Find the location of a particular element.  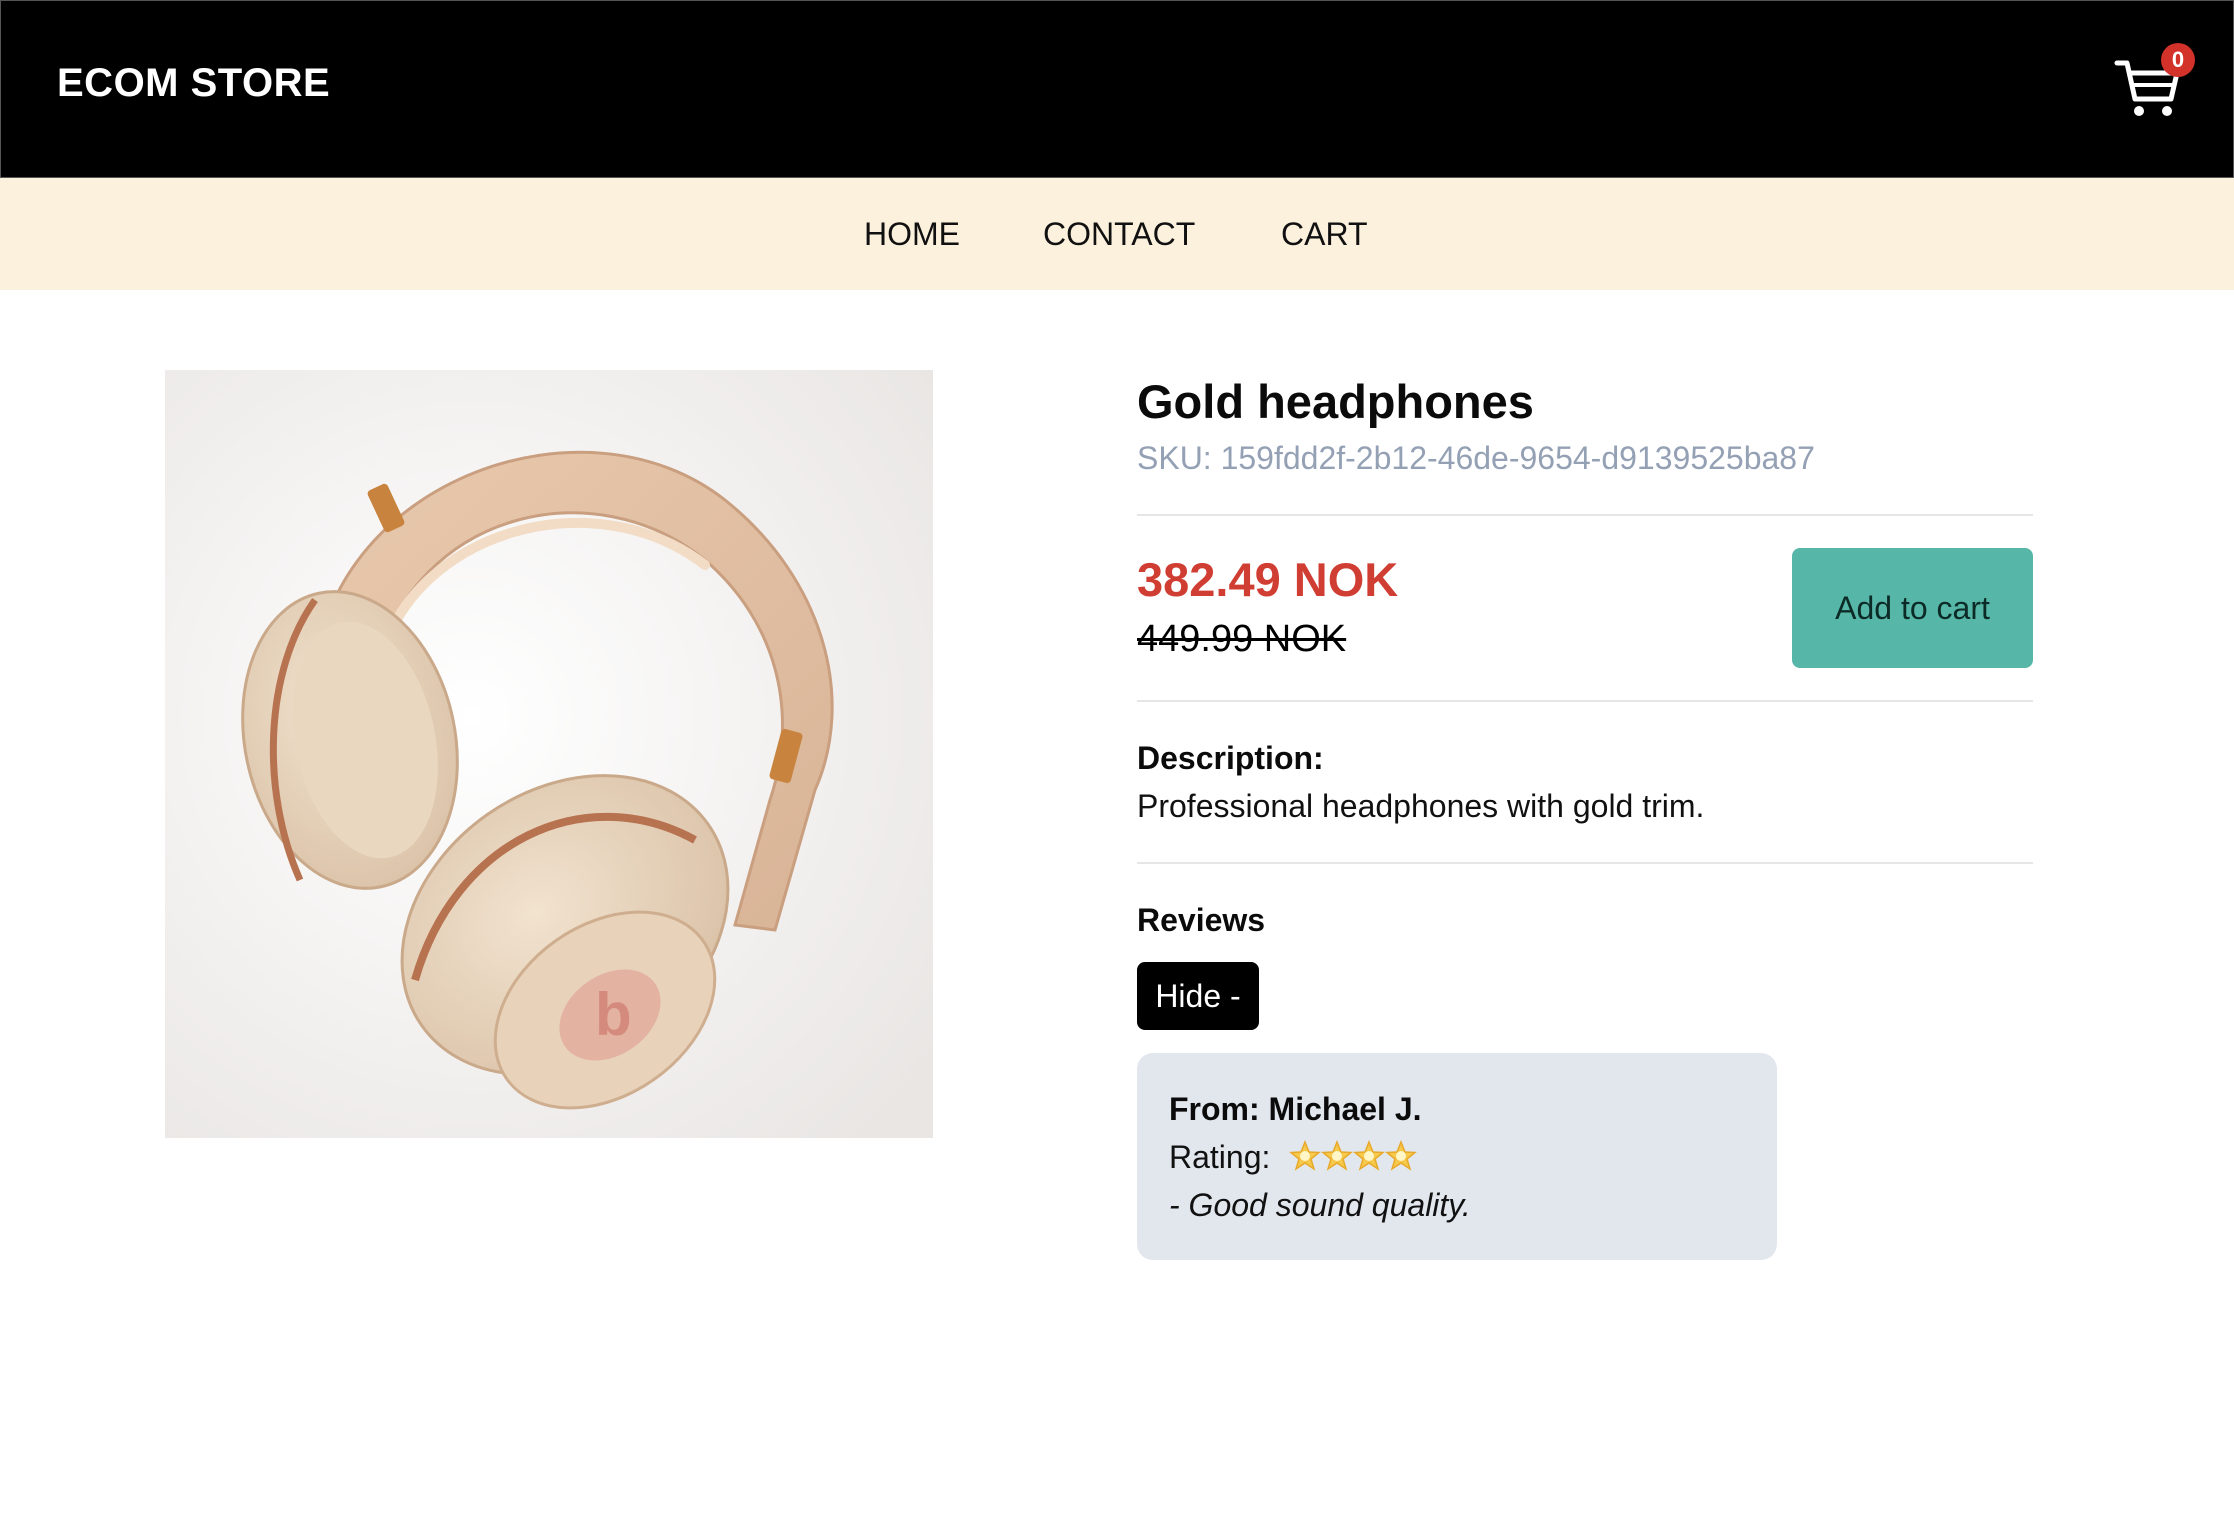

main-navigation: HOME CONTACT CART is located at coordinates (1117, 234).